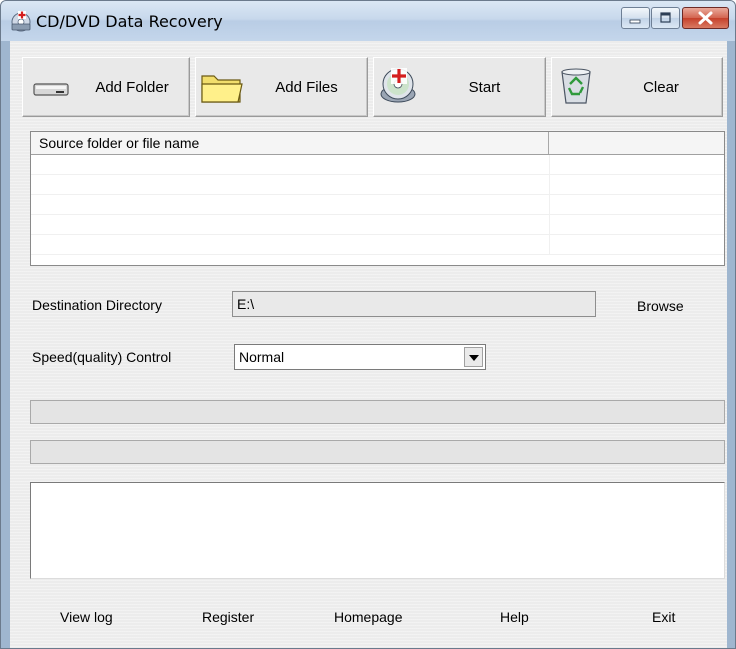  Describe the element at coordinates (637, 143) in the screenshot. I see `column-header-extra` at that location.